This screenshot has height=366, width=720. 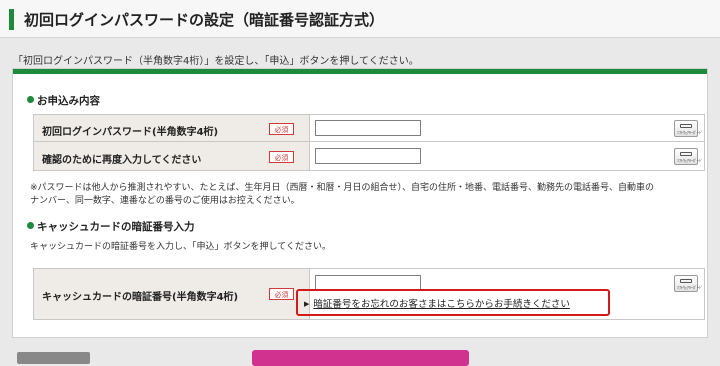 What do you see at coordinates (116, 227) in the screenshot?
I see `section-heading-text: キャッシュカードの暗証番号入力` at bounding box center [116, 227].